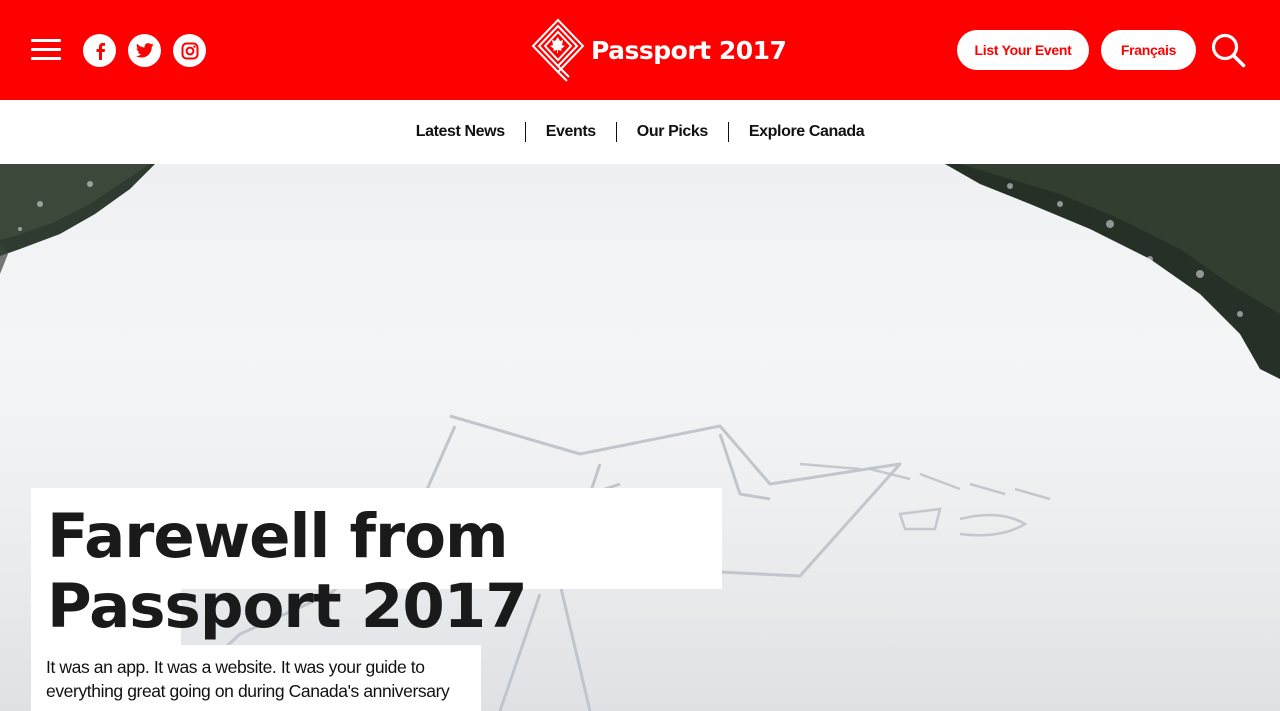 Image resolution: width=1280 pixels, height=711 pixels. I want to click on logo-text: Passport 2017, so click(689, 50).